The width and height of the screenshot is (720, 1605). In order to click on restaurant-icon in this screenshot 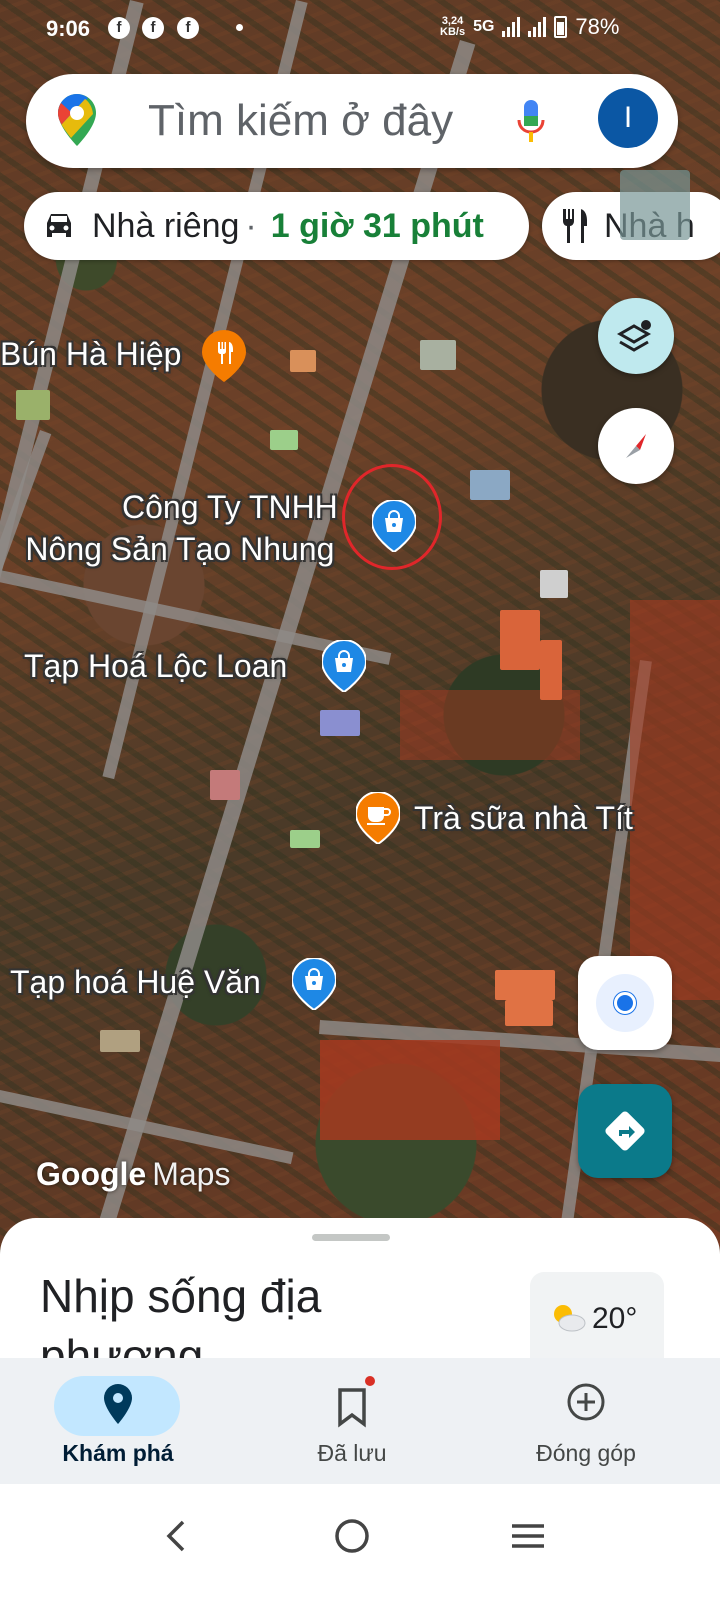, I will do `click(575, 226)`.